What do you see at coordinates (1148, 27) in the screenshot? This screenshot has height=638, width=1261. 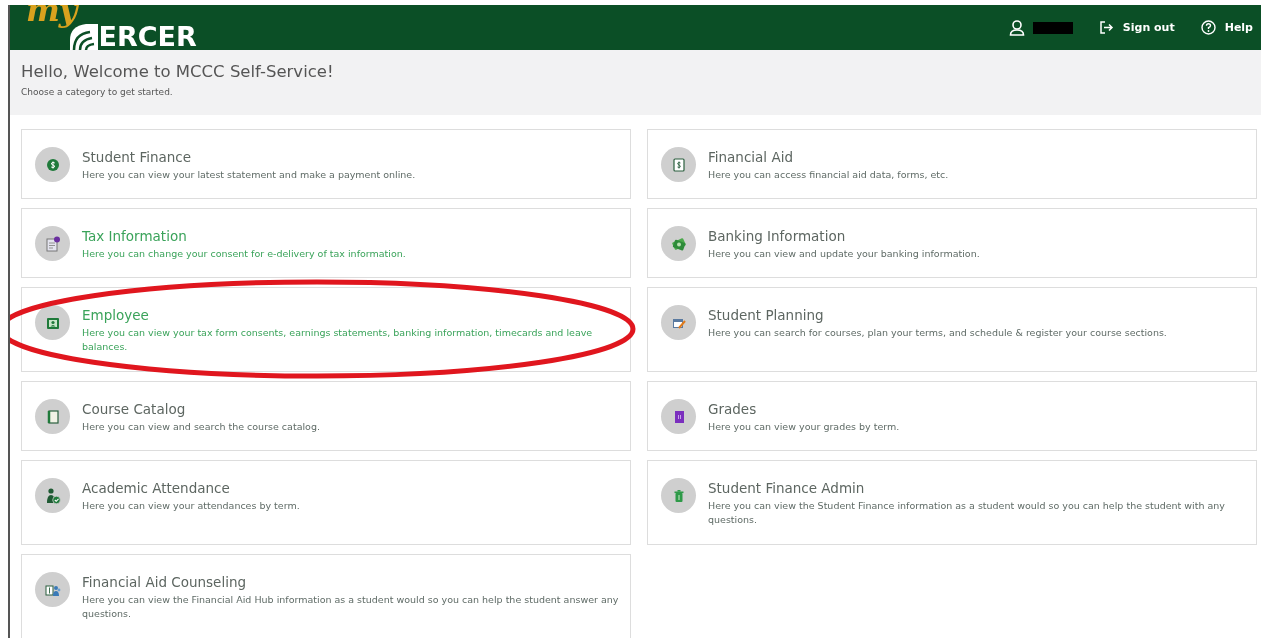 I see `sign-out-link: Sign out` at bounding box center [1148, 27].